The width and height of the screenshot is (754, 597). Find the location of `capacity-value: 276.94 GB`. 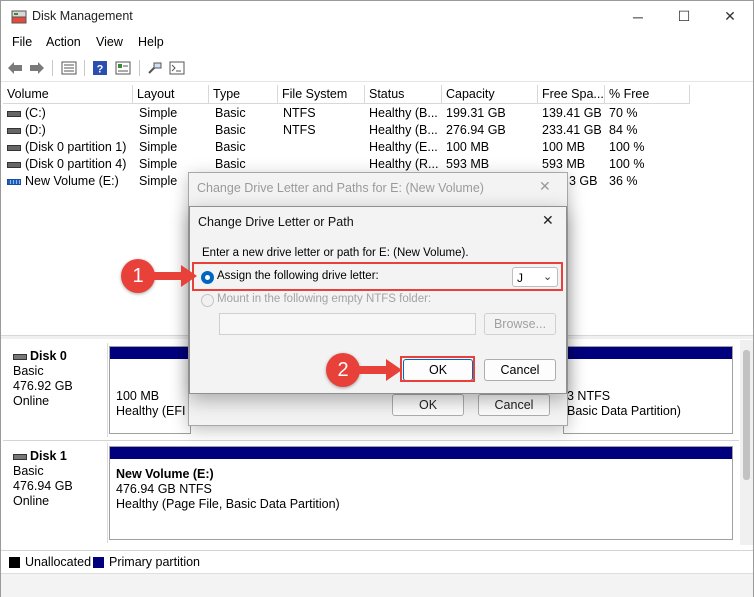

capacity-value: 276.94 GB is located at coordinates (476, 130).